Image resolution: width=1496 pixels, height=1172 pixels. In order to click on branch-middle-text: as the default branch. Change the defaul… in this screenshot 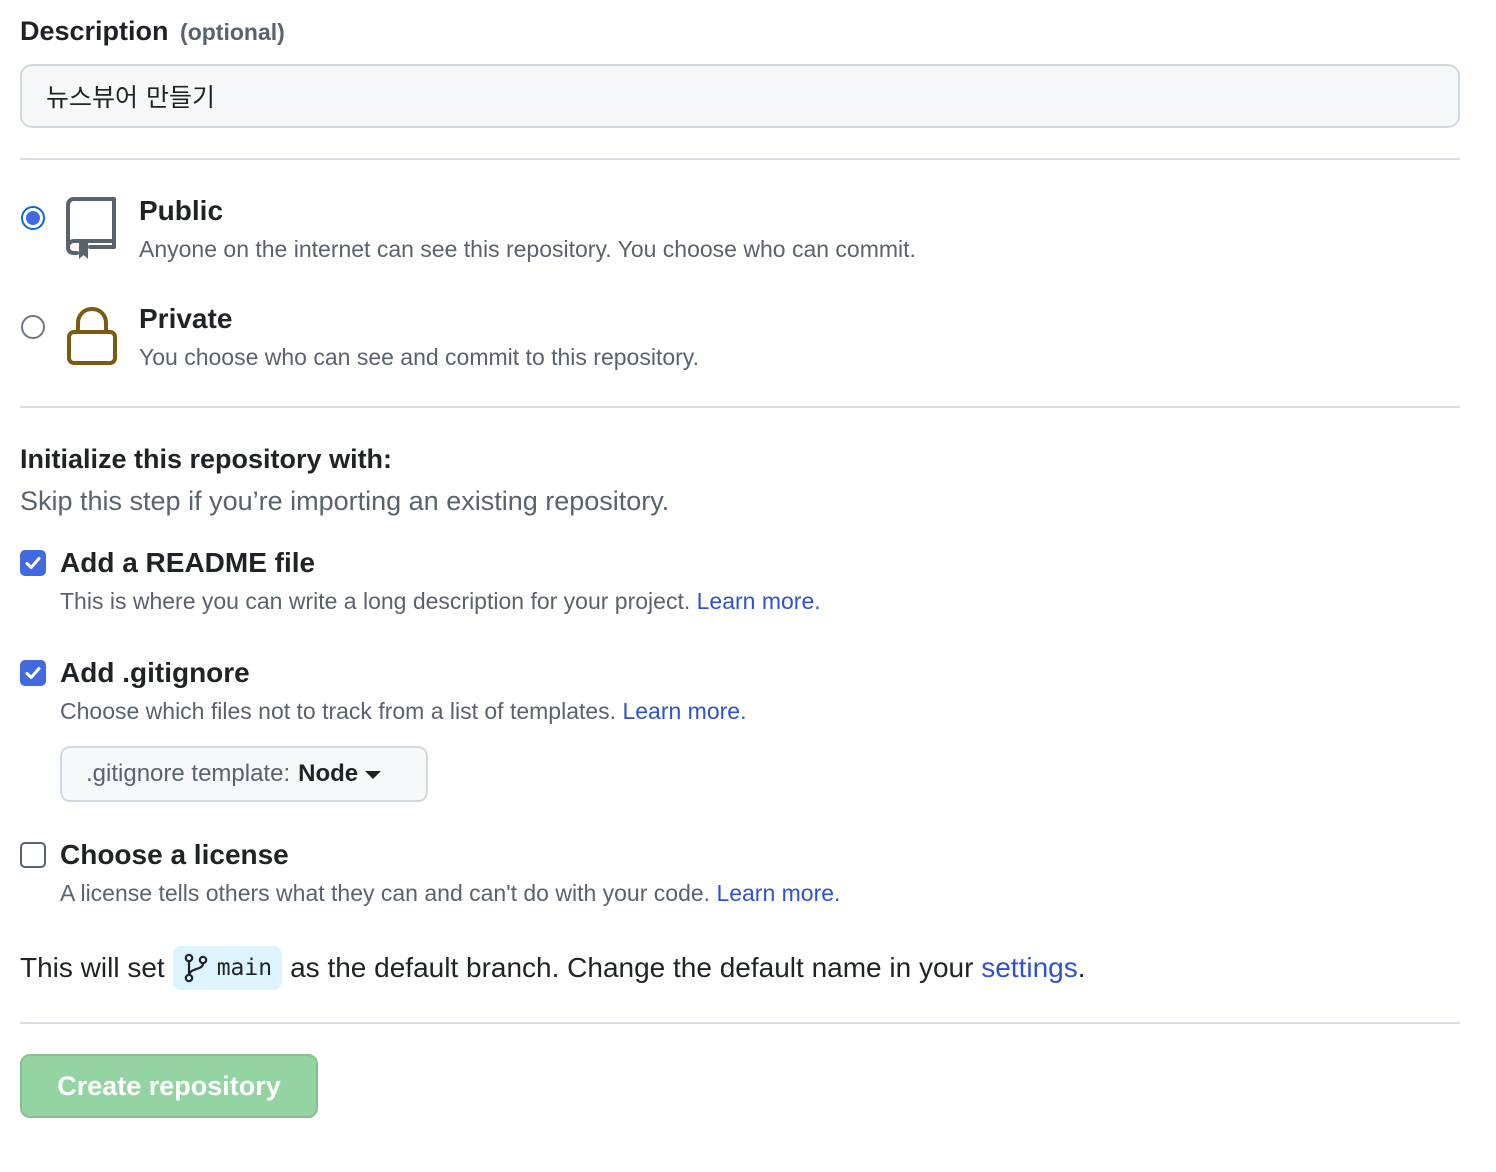, I will do `click(632, 967)`.